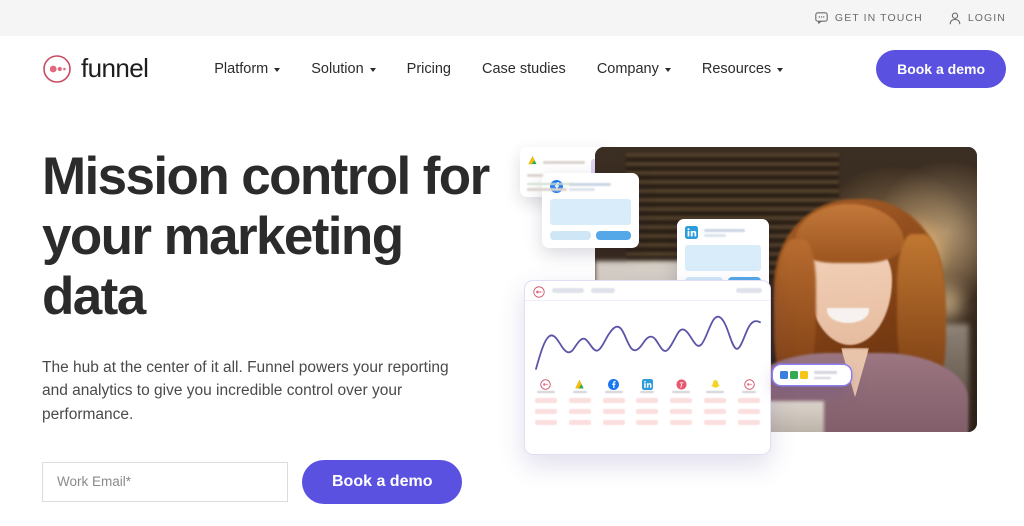 This screenshot has width=1024, height=526. I want to click on login-link: LOGIN, so click(977, 18).